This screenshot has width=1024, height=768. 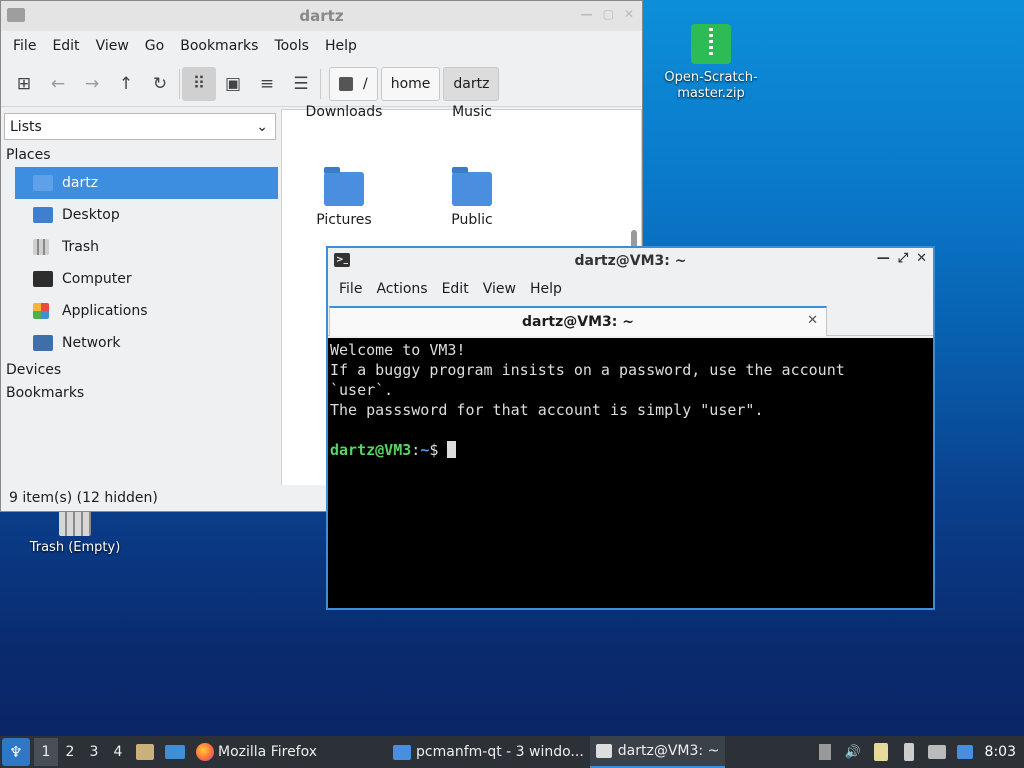 I want to click on workspace-2: 2, so click(x=70, y=752).